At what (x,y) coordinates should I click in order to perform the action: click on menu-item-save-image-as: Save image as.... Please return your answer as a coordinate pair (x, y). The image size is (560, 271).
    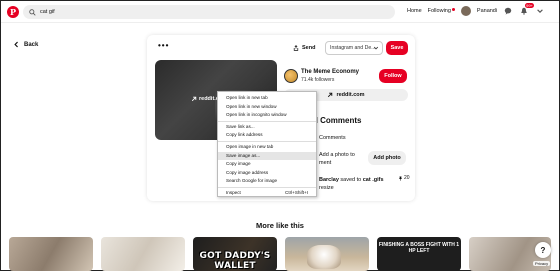
    Looking at the image, I should click on (267, 156).